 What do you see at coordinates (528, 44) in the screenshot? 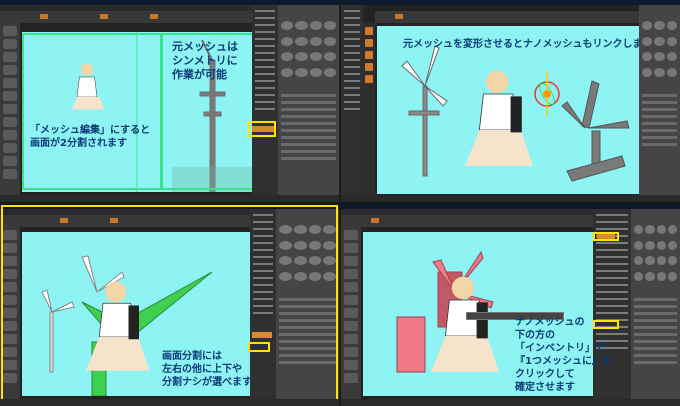
I see `caption-top-right: 元メッシュを変形させるとナノメッシュもリンクします` at bounding box center [528, 44].